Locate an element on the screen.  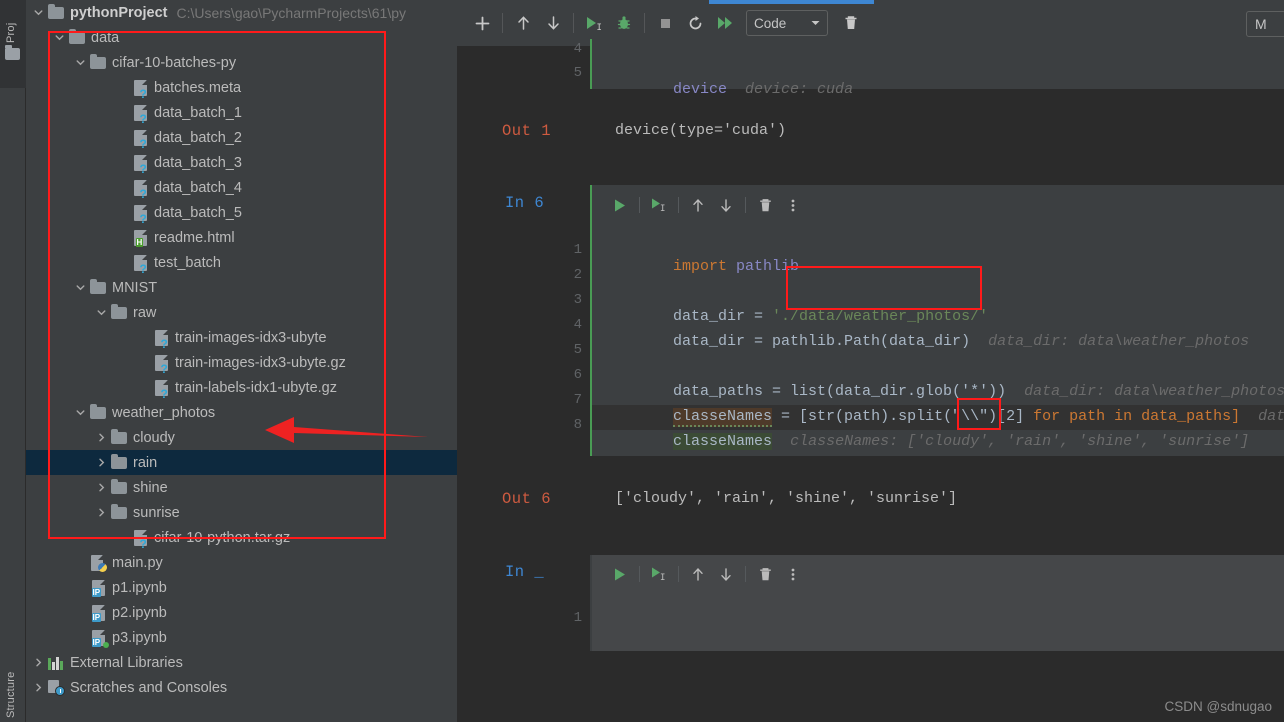
cell-in-empty-toolbar: I is located at coordinates (698, 574).